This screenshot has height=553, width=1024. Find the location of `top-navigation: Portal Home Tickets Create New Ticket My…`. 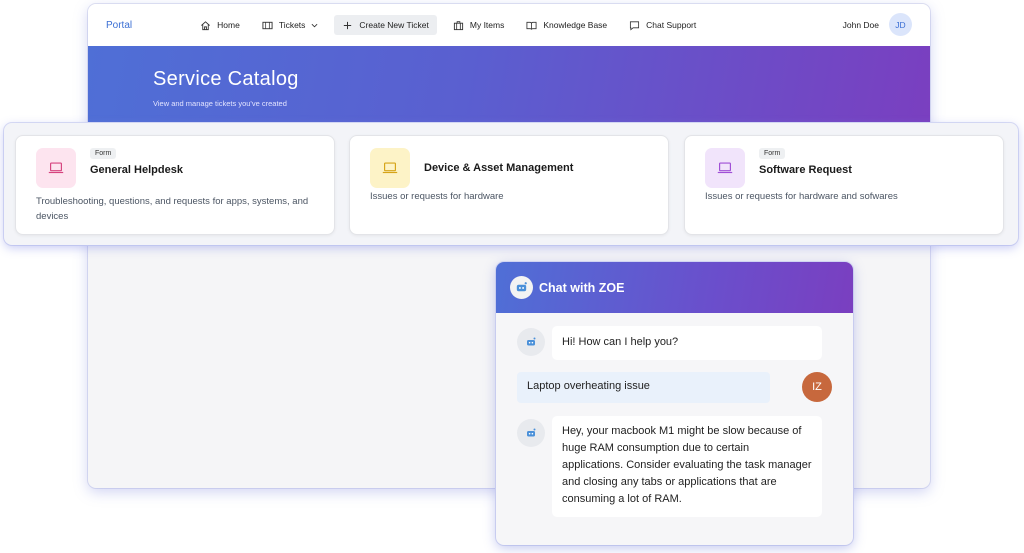

top-navigation: Portal Home Tickets Create New Ticket My… is located at coordinates (509, 25).